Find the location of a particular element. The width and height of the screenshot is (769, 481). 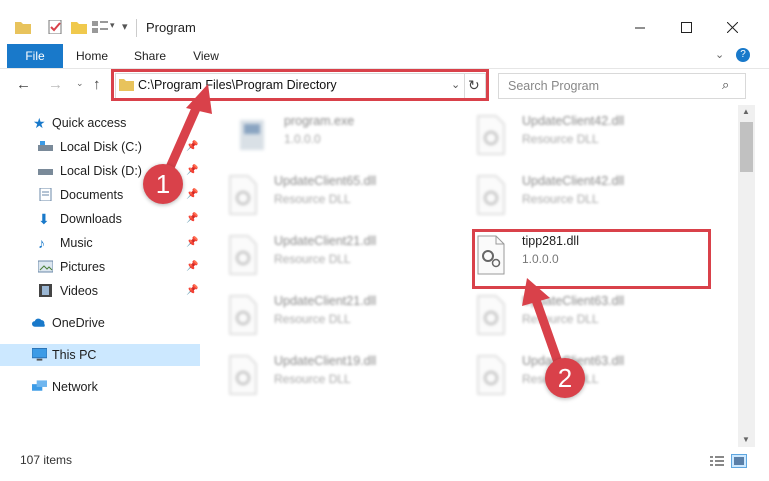

arrow-2-head is located at coordinates (536, 292).